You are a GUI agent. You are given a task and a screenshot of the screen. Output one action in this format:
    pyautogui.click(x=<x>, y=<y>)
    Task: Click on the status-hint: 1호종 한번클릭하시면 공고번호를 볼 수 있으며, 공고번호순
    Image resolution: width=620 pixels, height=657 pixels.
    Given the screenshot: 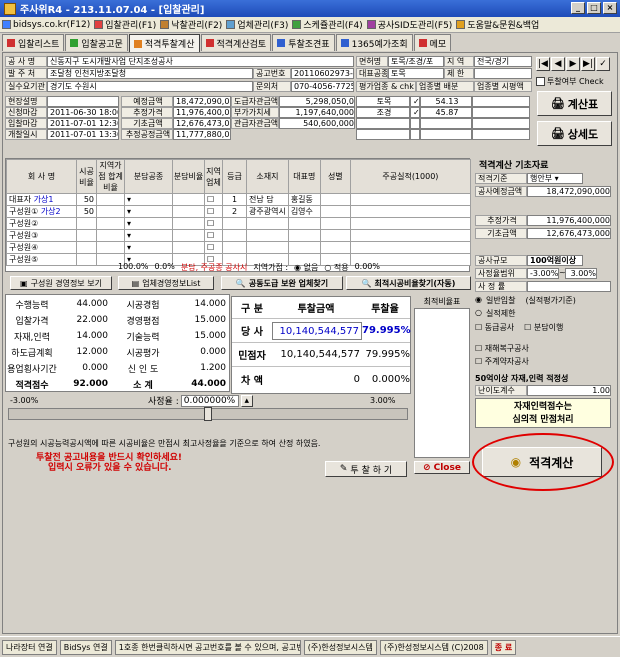 What is the action you would take?
    pyautogui.click(x=207, y=647)
    